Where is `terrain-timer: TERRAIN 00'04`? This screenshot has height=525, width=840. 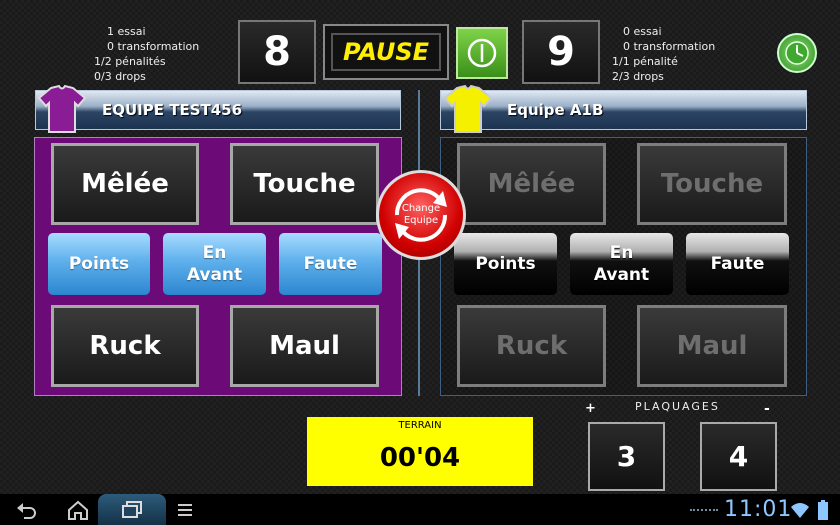
terrain-timer: TERRAIN 00'04 is located at coordinates (420, 451).